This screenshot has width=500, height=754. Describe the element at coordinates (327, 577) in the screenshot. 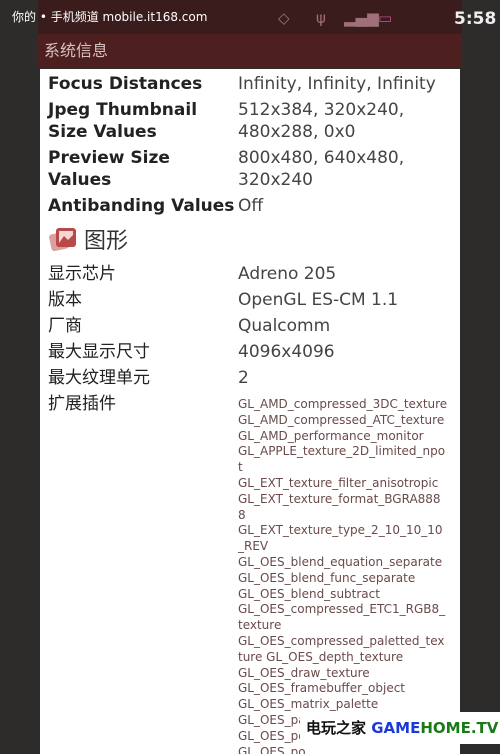

I see `extension-item: GL_OES_blend_func_separate` at that location.